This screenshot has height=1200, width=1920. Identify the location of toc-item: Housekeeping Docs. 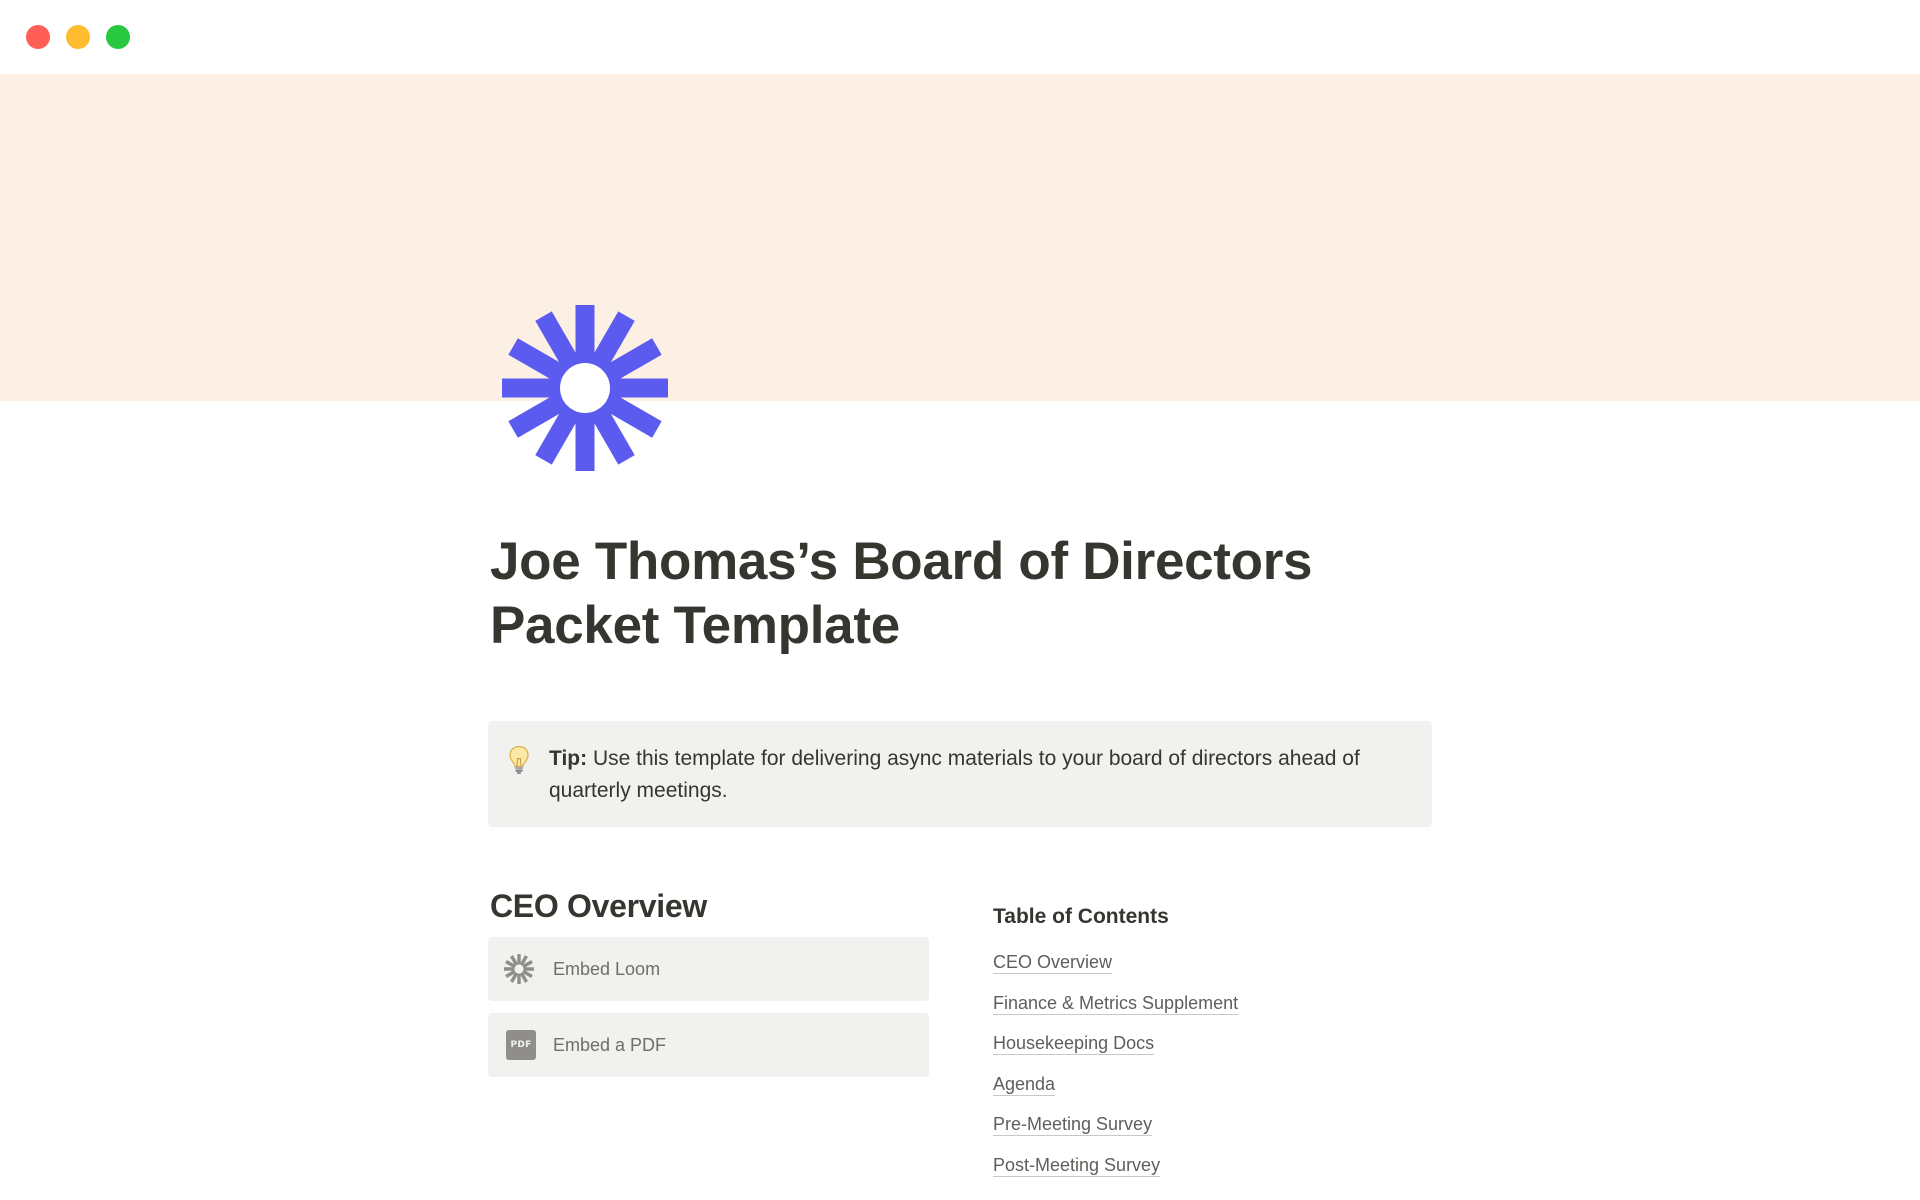
(1115, 1049).